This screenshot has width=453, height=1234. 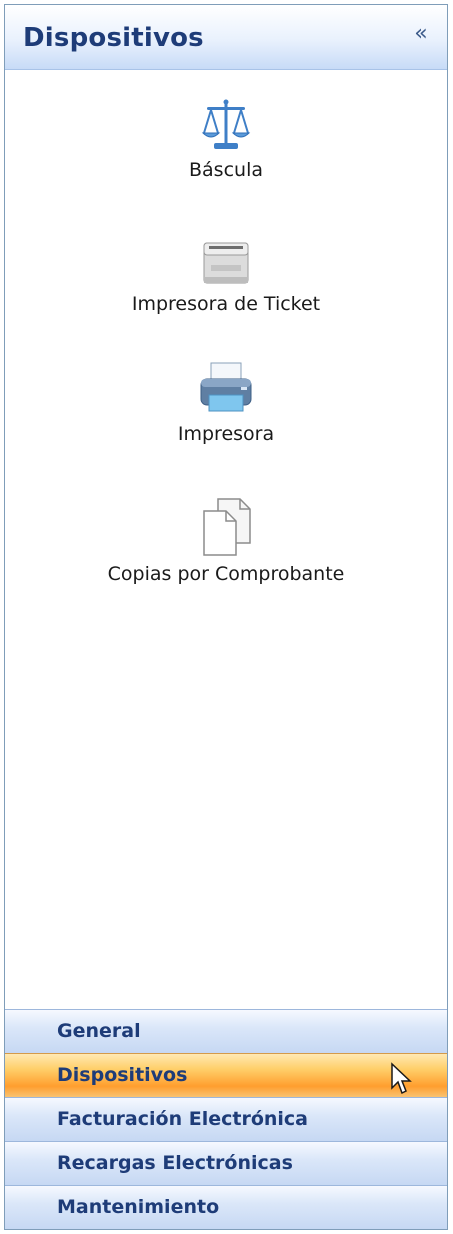 I want to click on nav-item-facturacion-electronica: Facturación Electrónica, so click(x=226, y=1119).